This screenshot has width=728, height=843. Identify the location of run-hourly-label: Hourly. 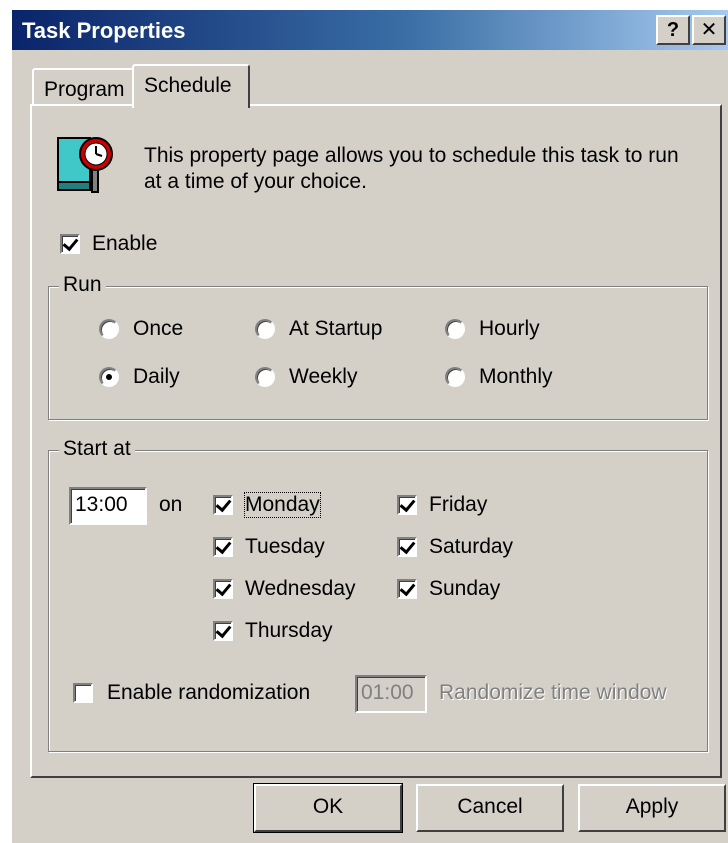
(509, 329).